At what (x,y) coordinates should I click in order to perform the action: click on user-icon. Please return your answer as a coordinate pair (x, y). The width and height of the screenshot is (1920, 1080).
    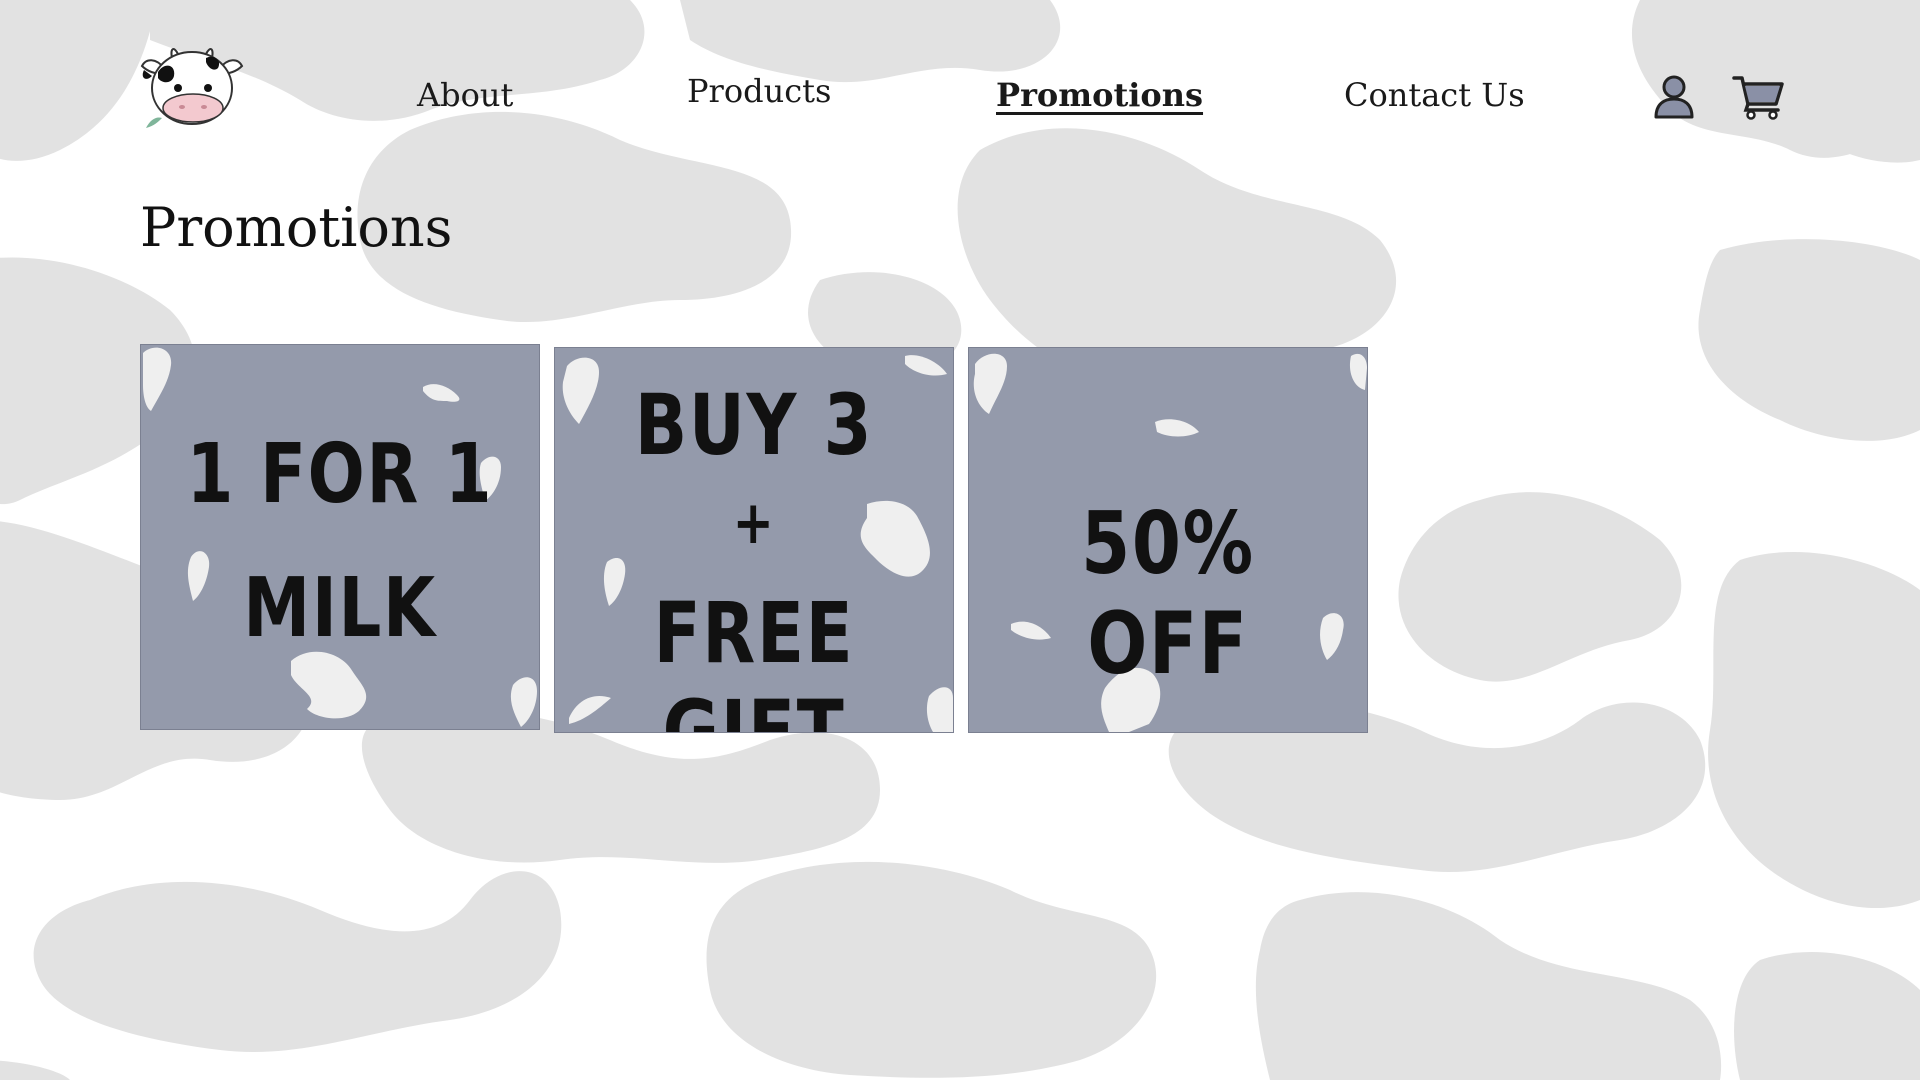
    Looking at the image, I should click on (1674, 97).